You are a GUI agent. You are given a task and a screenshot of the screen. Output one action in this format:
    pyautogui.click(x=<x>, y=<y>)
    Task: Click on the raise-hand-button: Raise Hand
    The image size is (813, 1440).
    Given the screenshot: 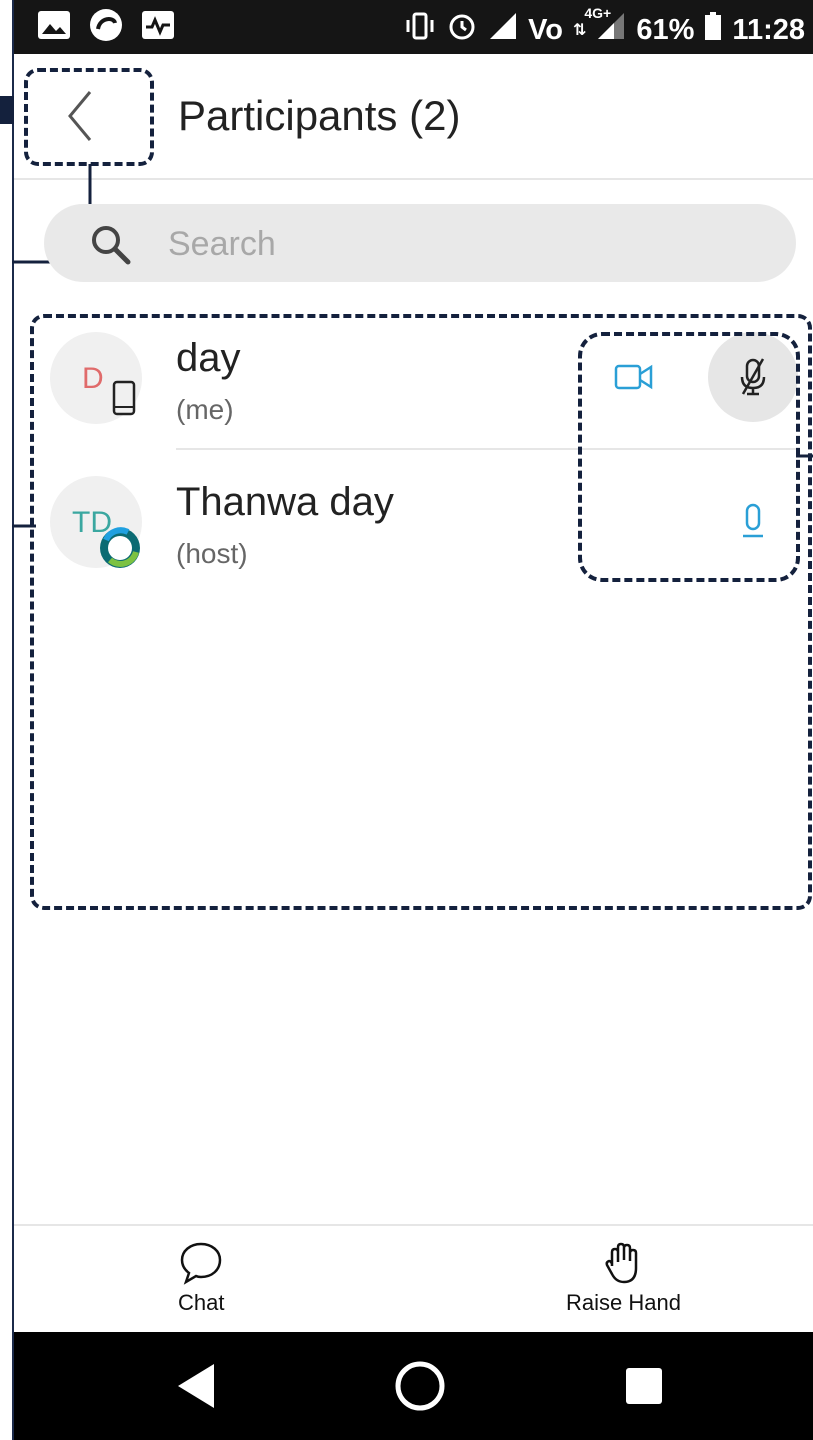 What is the action you would take?
    pyautogui.click(x=623, y=1278)
    